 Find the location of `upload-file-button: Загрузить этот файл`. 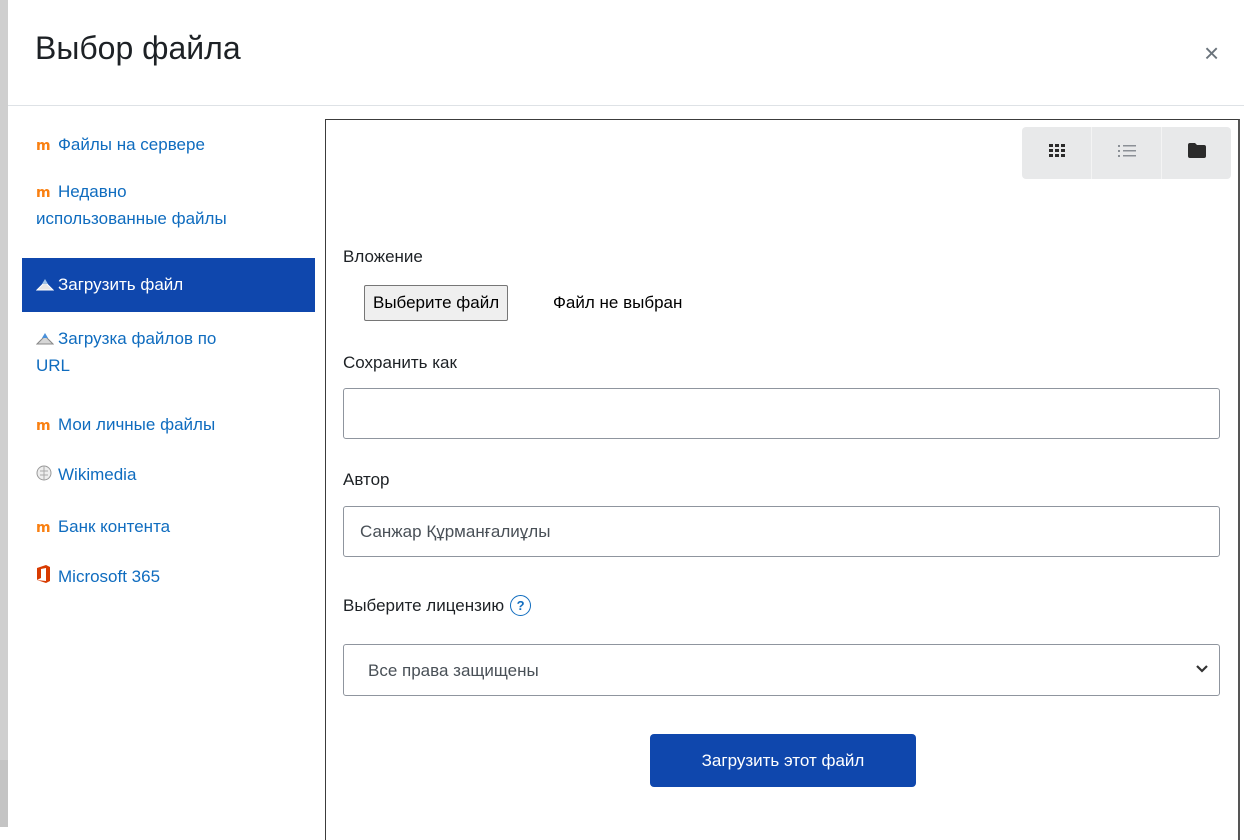

upload-file-button: Загрузить этот файл is located at coordinates (783, 760).